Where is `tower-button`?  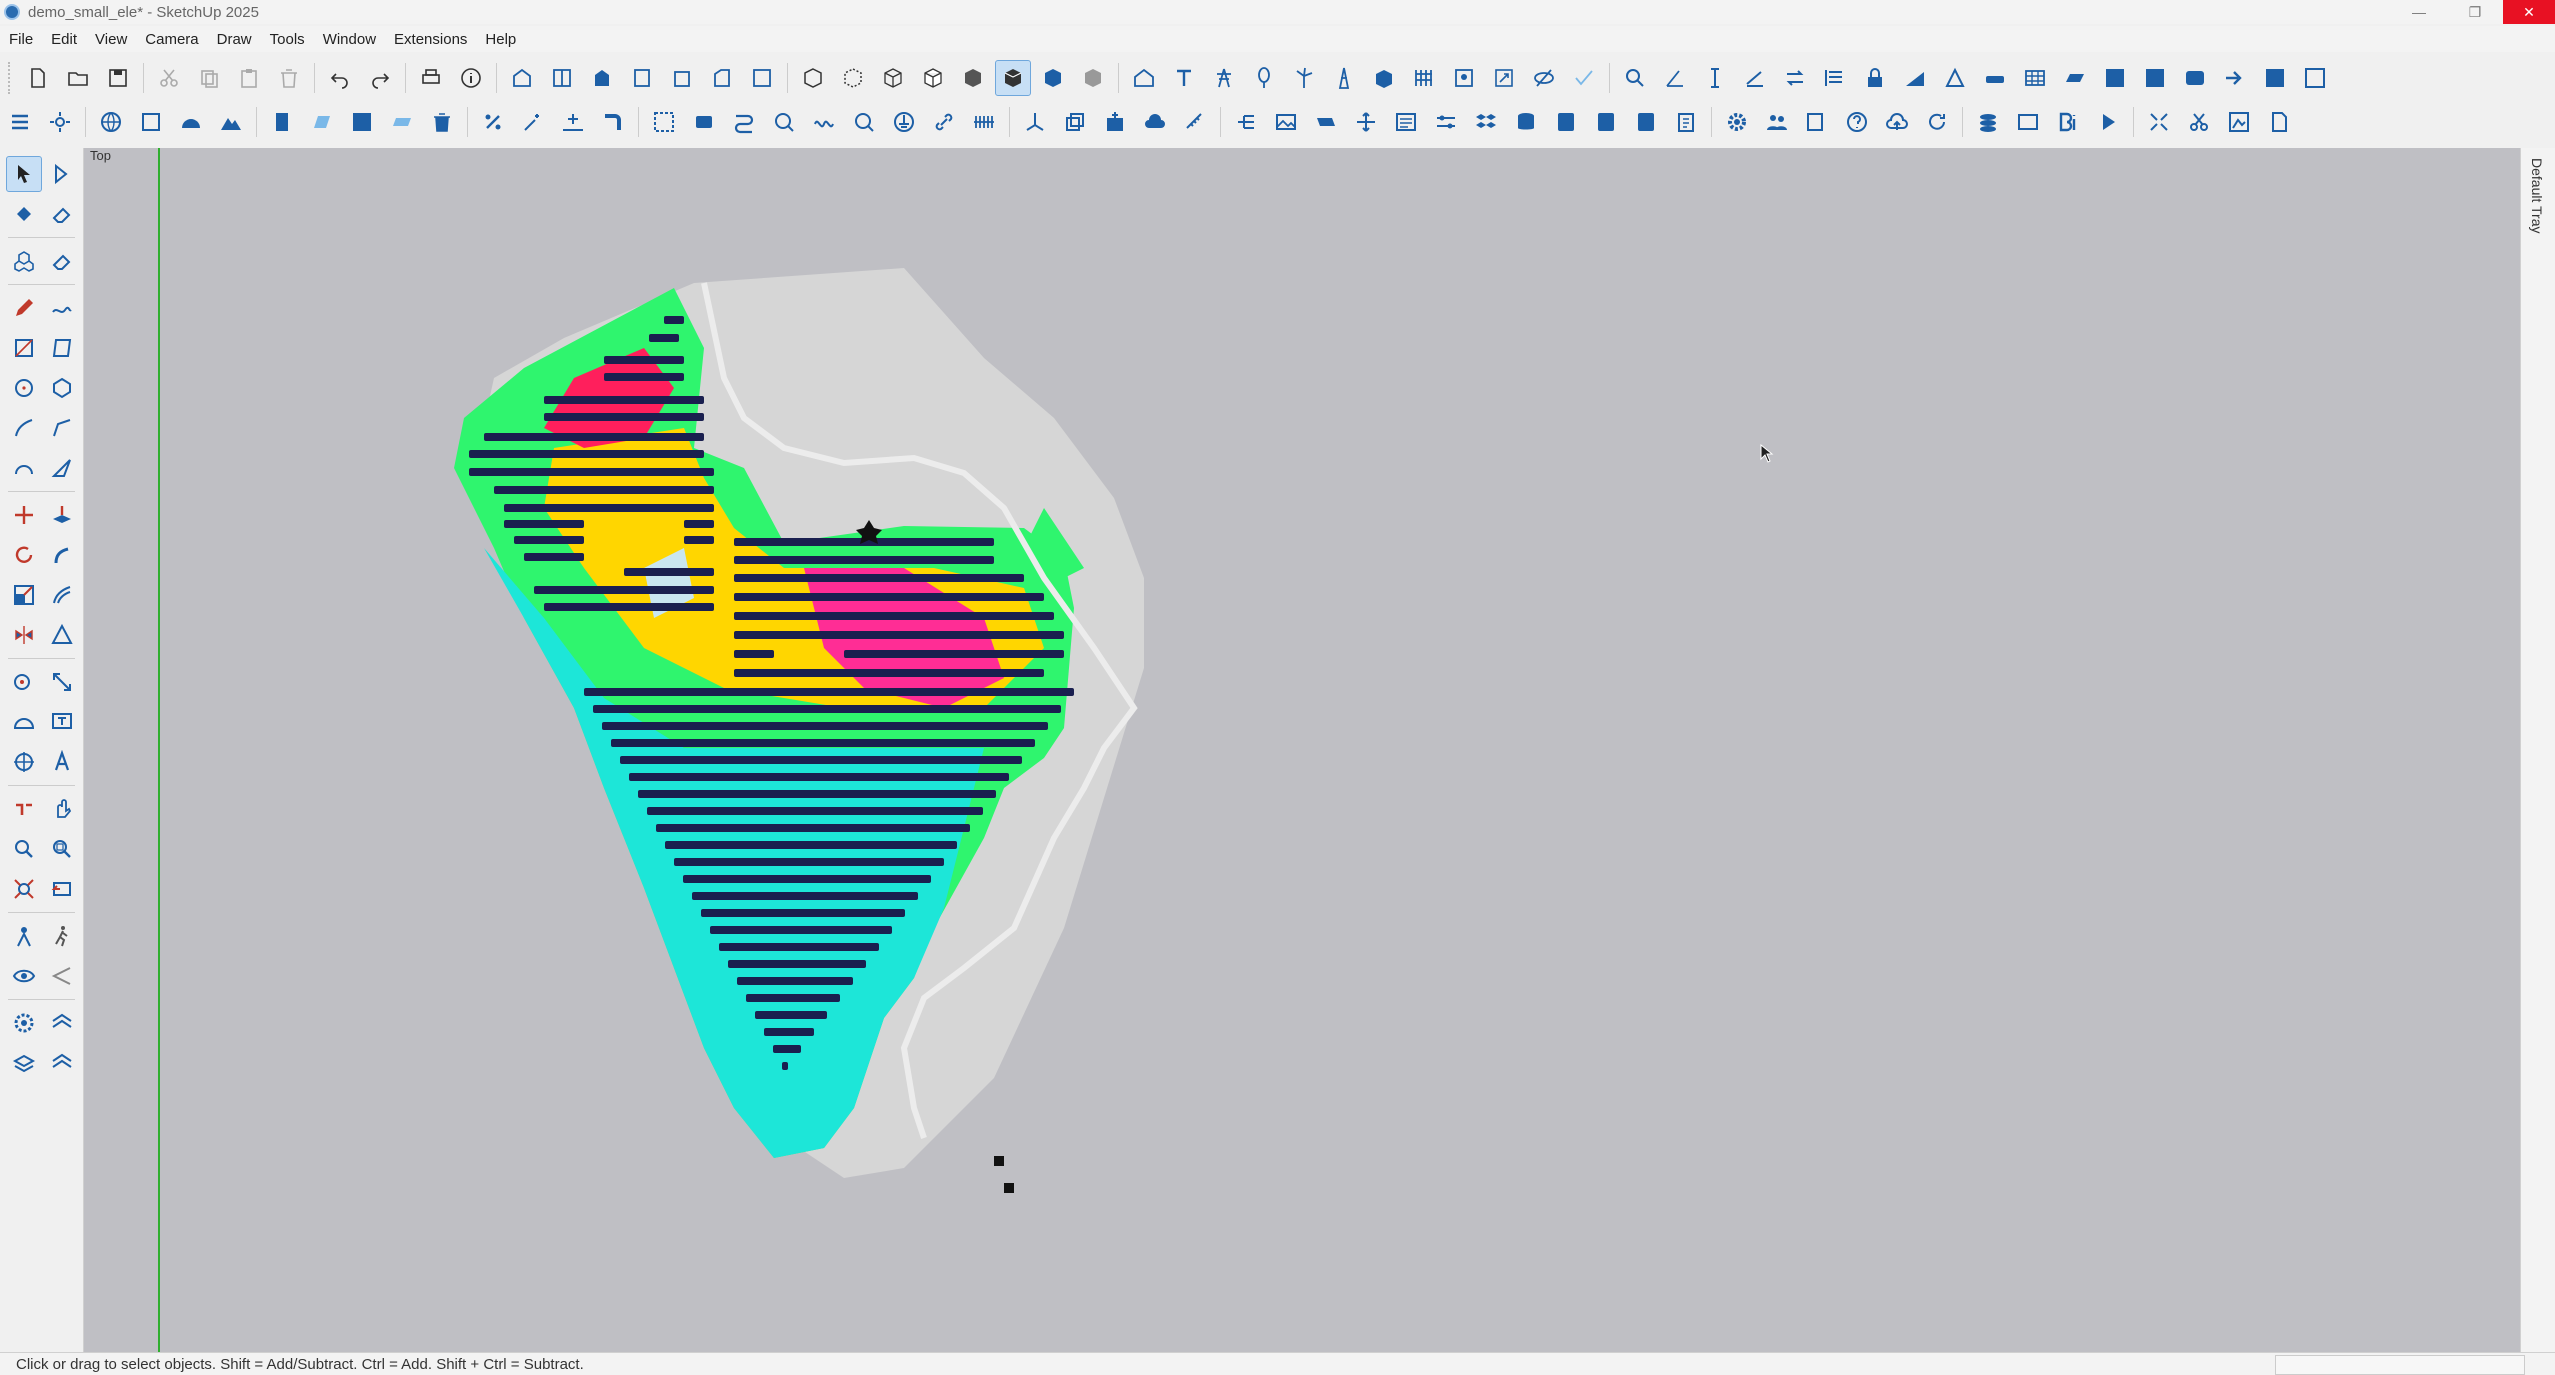 tower-button is located at coordinates (1224, 78).